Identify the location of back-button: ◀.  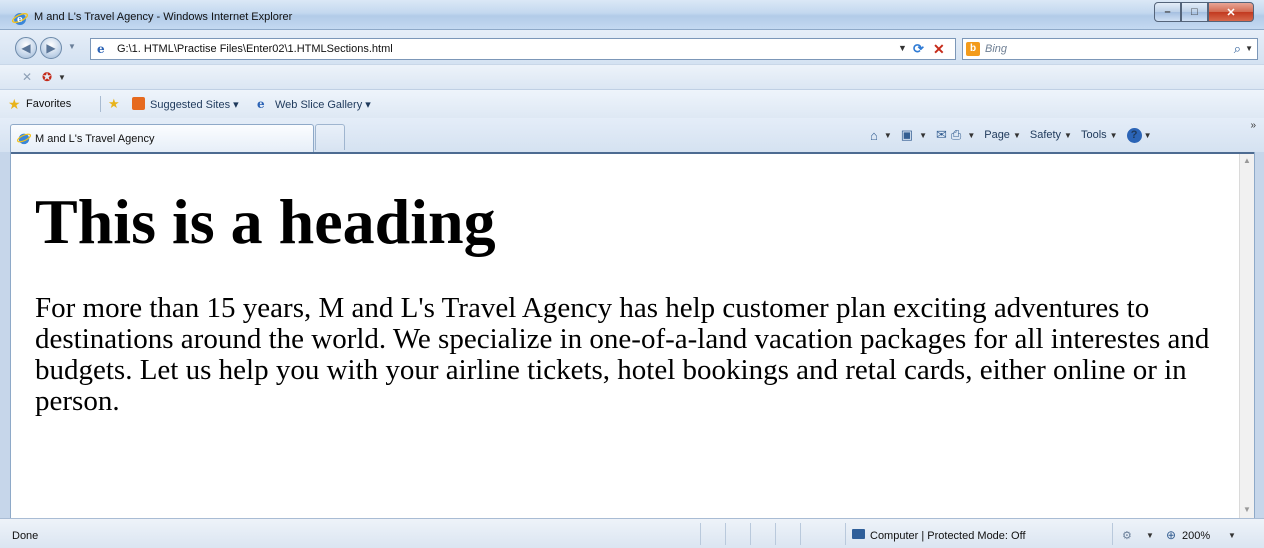
(26, 48).